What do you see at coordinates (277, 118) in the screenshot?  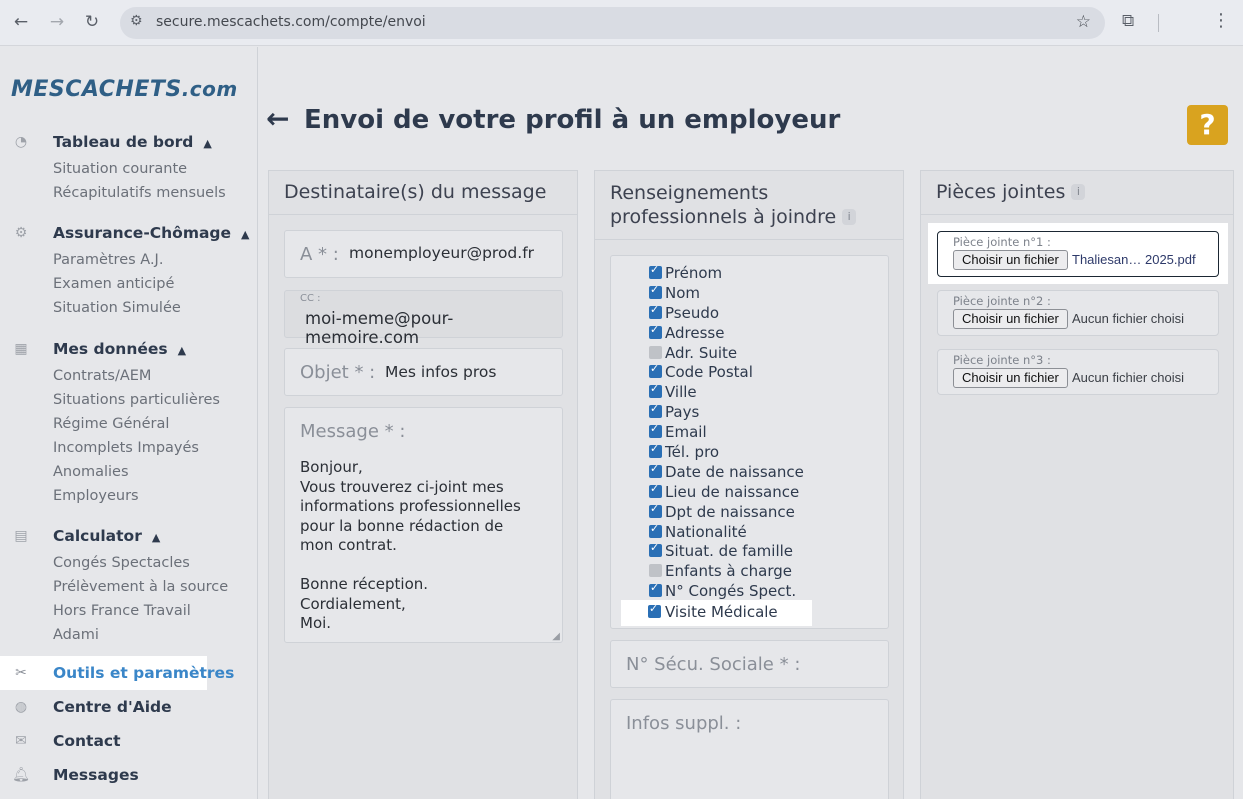 I see `back-arrow-icon: ←` at bounding box center [277, 118].